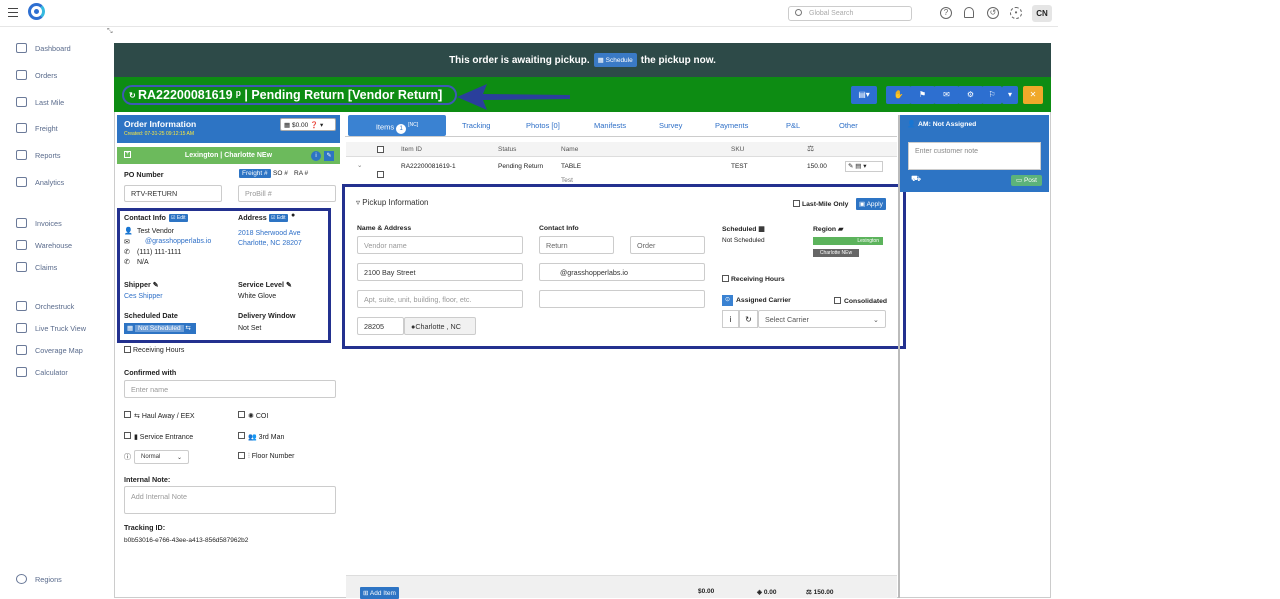  What do you see at coordinates (329, 156) in the screenshot?
I see `edit-location-icon: ✎` at bounding box center [329, 156].